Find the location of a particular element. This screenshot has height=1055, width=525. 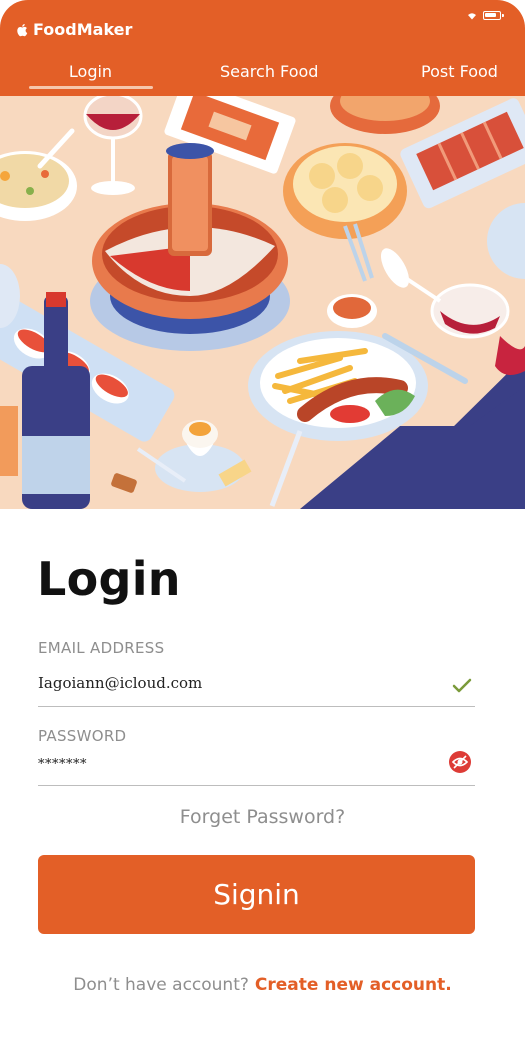

tab-search-food: Search Food is located at coordinates (269, 71).